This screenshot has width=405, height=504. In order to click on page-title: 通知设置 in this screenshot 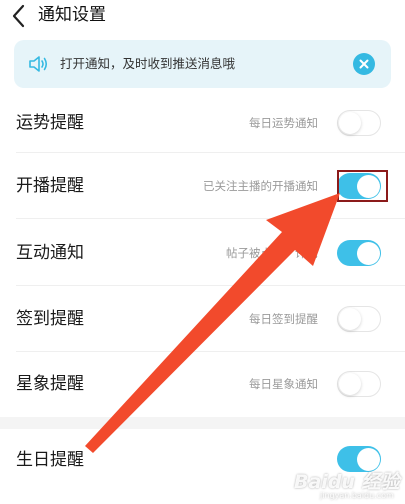, I will do `click(72, 15)`.